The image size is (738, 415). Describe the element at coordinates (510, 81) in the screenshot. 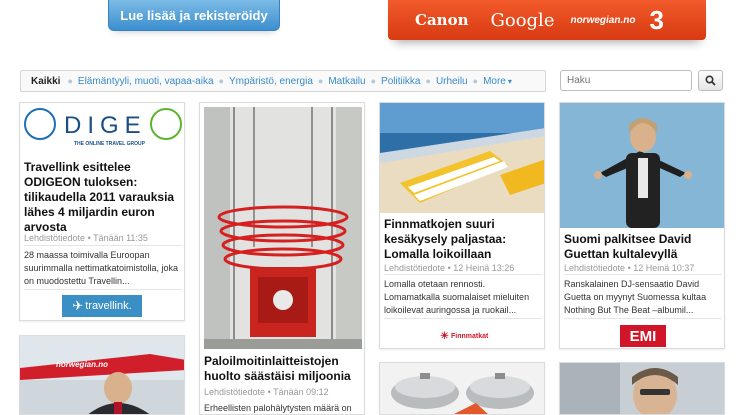

I see `chevron-down-icon: ▾` at that location.